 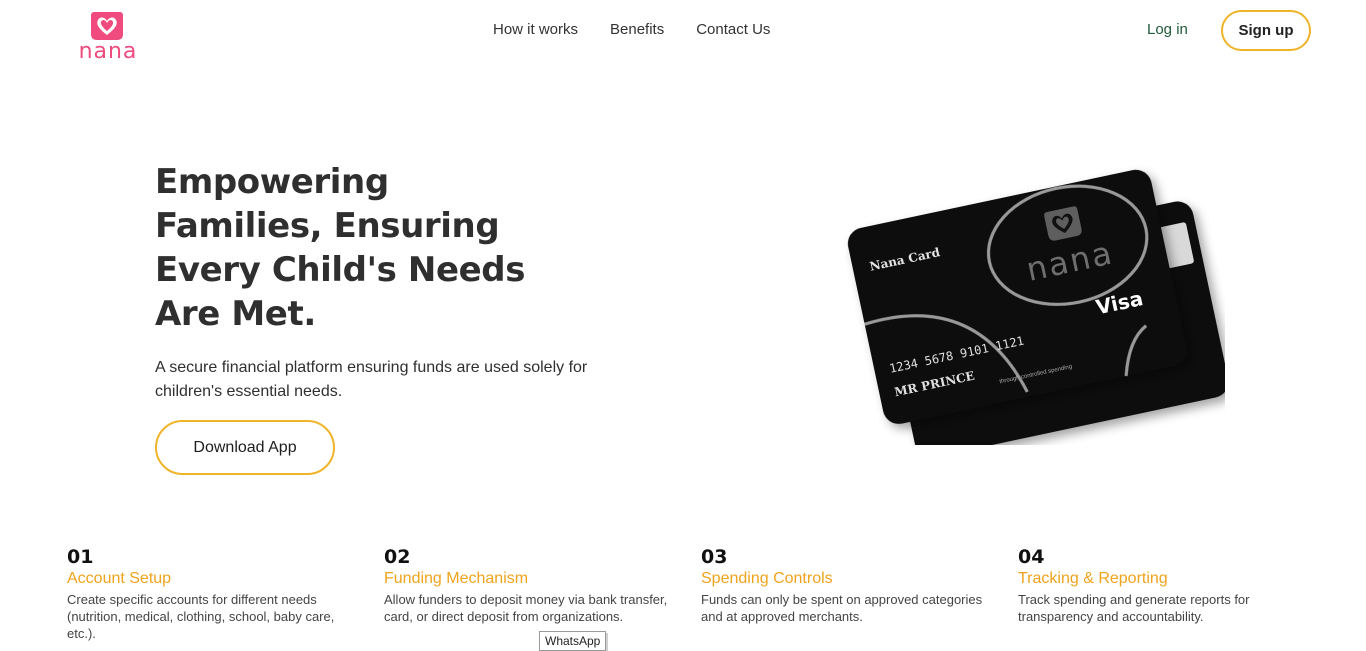 What do you see at coordinates (535, 30) in the screenshot?
I see `nav-how-it-works: How it works` at bounding box center [535, 30].